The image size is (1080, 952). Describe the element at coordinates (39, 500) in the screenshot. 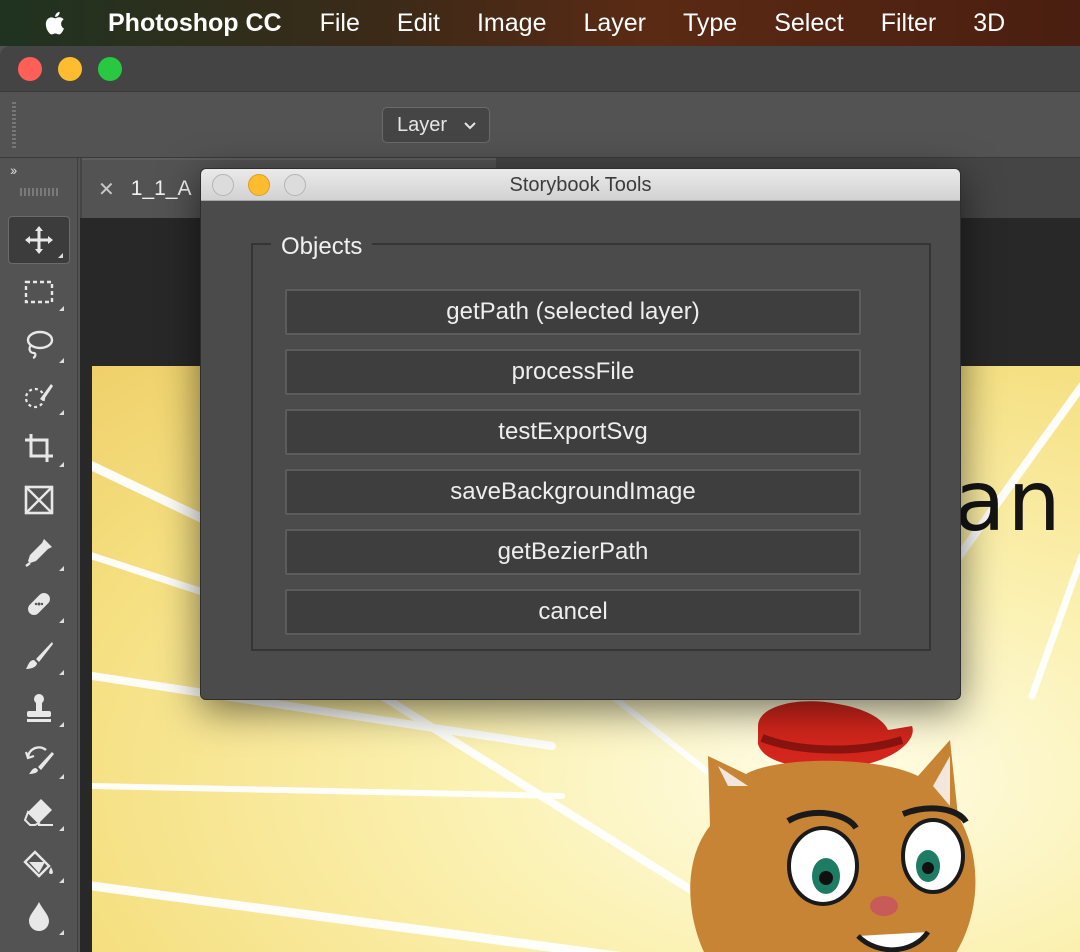

I see `frame-tool-icon` at that location.